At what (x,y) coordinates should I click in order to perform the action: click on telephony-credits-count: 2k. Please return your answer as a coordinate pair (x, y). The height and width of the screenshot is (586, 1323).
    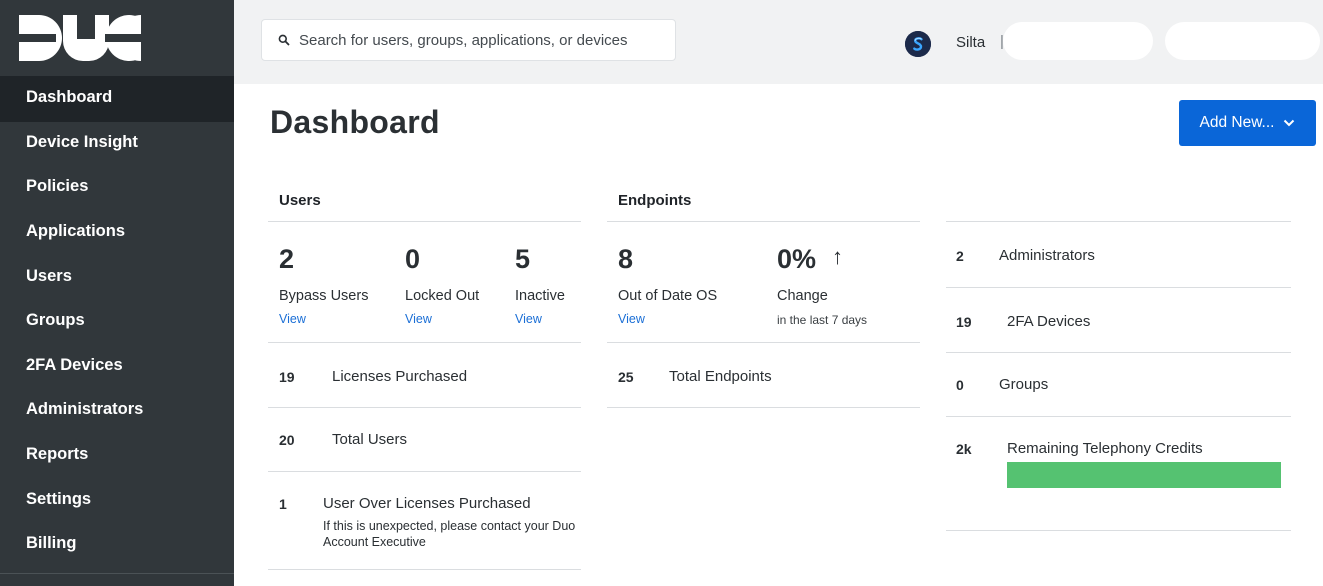
    Looking at the image, I should click on (964, 449).